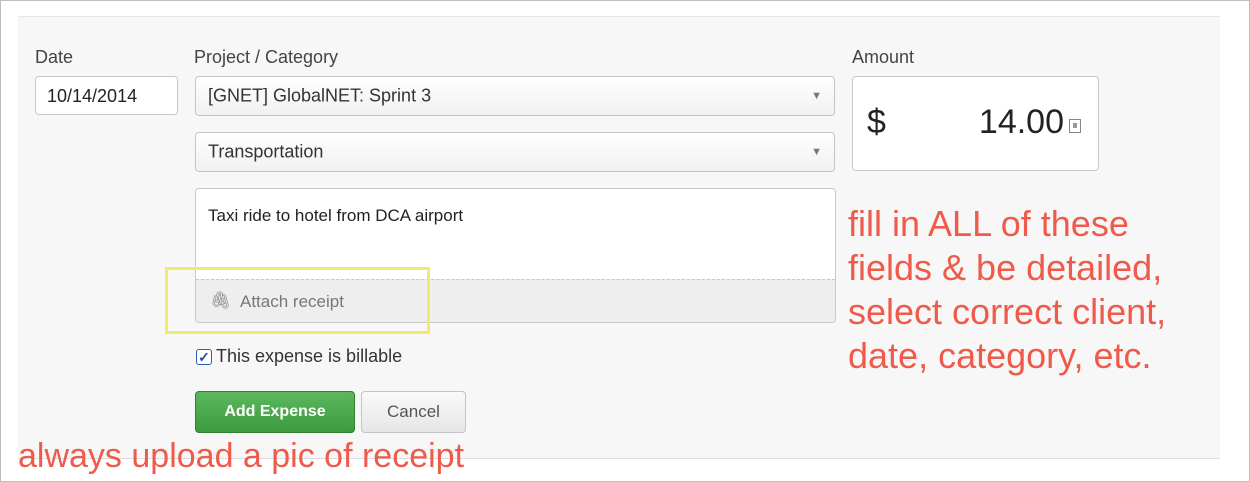  What do you see at coordinates (515, 152) in the screenshot?
I see `category-select: Transportation ▼` at bounding box center [515, 152].